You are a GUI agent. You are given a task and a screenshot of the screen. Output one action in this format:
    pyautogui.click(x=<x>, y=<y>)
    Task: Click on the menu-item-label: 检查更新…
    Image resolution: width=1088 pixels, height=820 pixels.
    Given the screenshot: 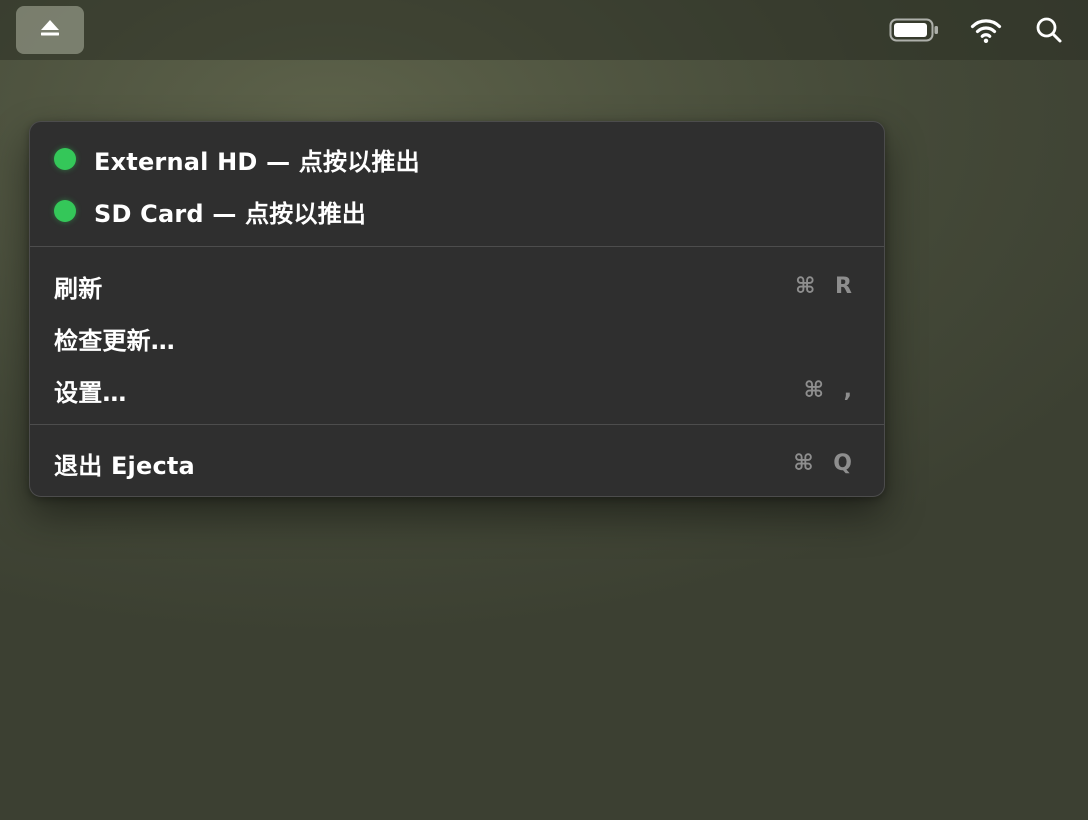 What is the action you would take?
    pyautogui.click(x=114, y=340)
    